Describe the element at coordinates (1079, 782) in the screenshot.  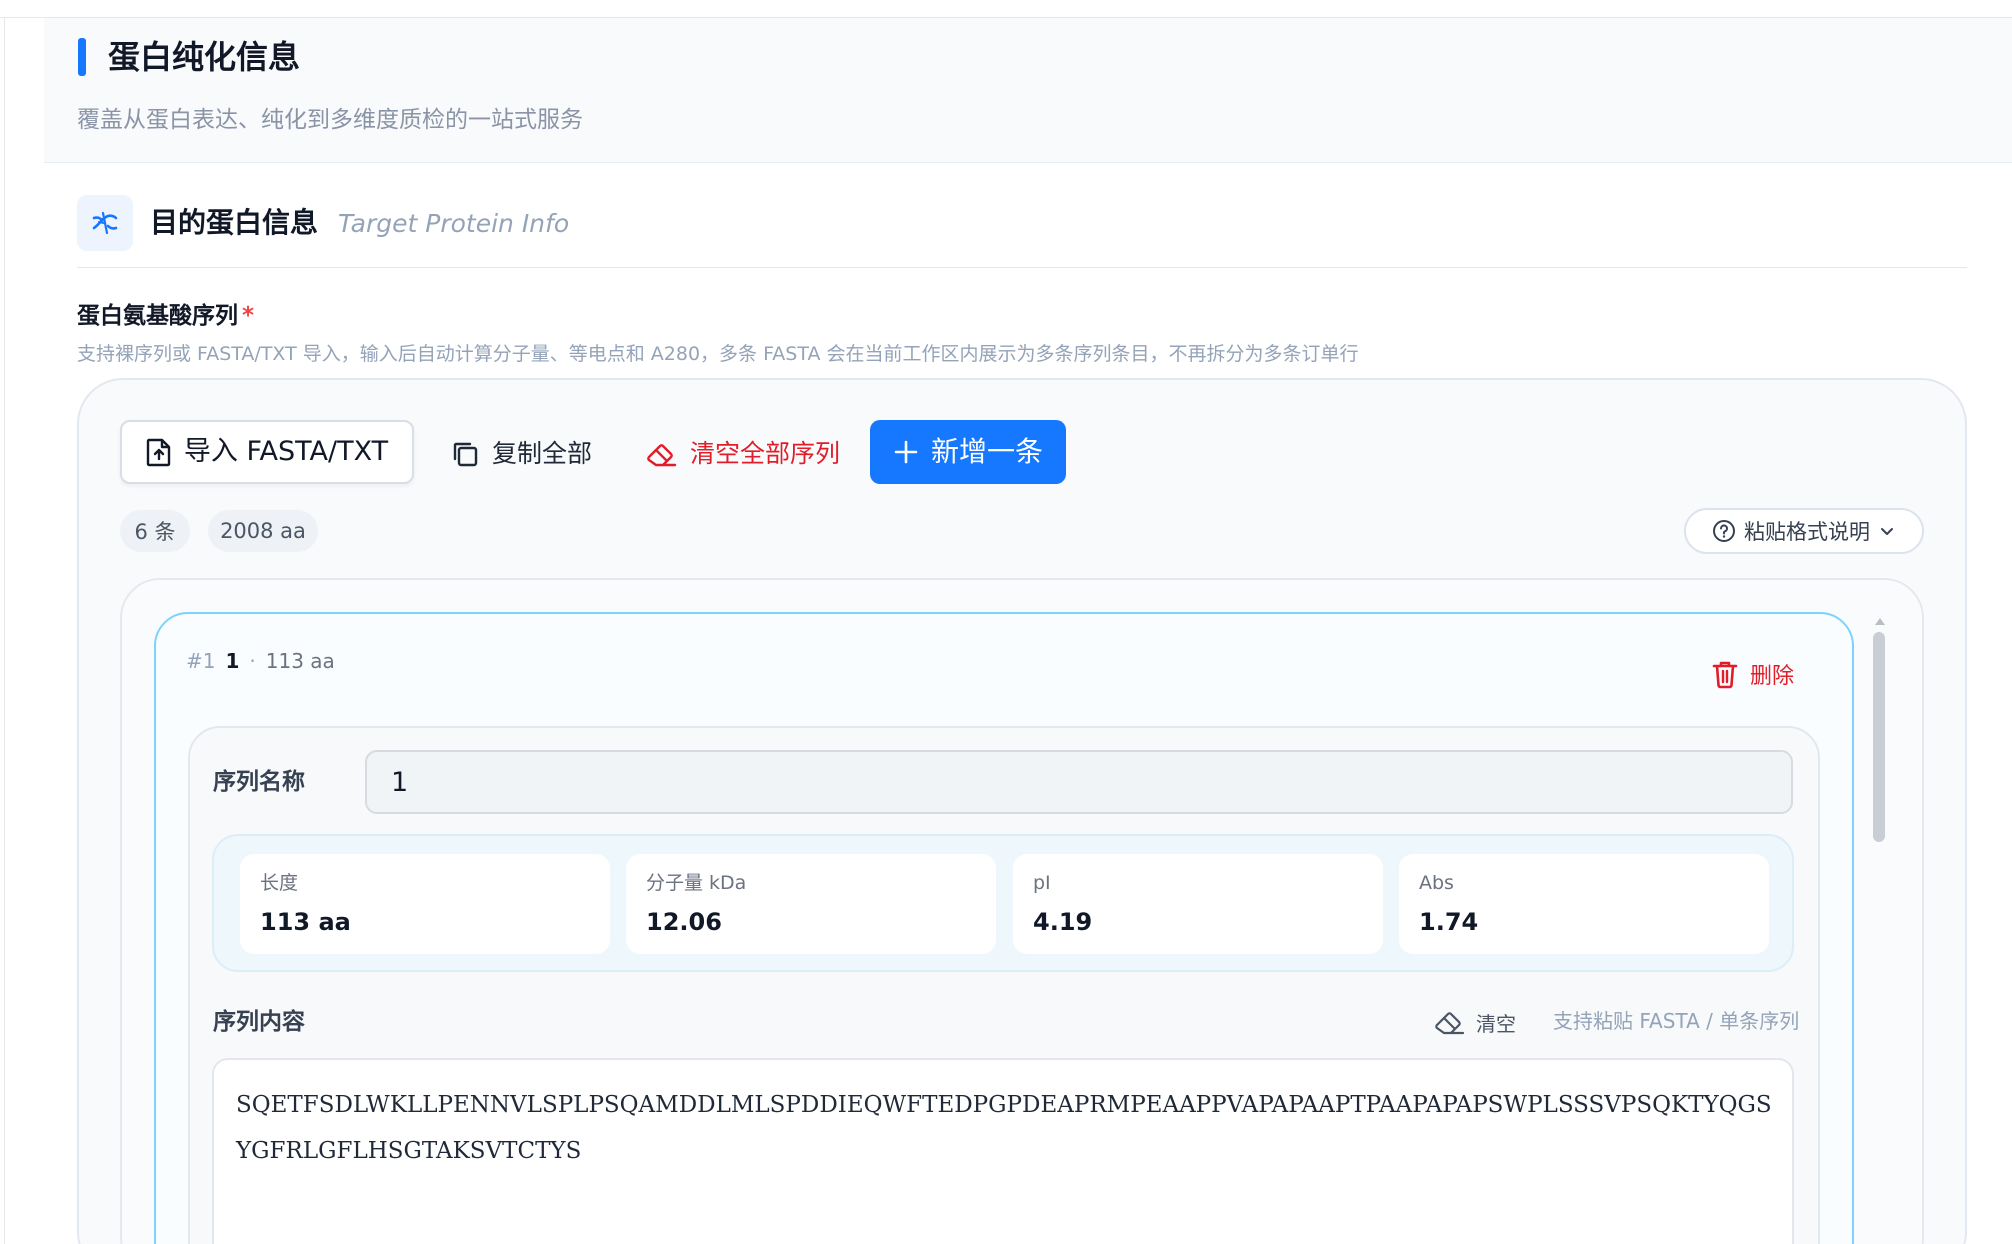
I see `sequence-name-input` at that location.